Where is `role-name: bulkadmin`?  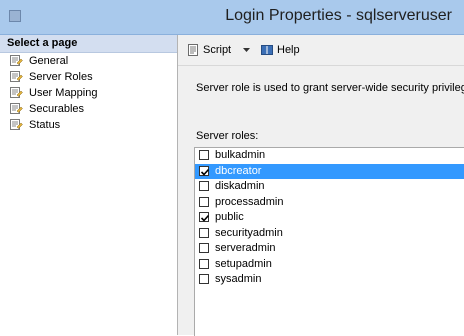
role-name: bulkadmin is located at coordinates (240, 155).